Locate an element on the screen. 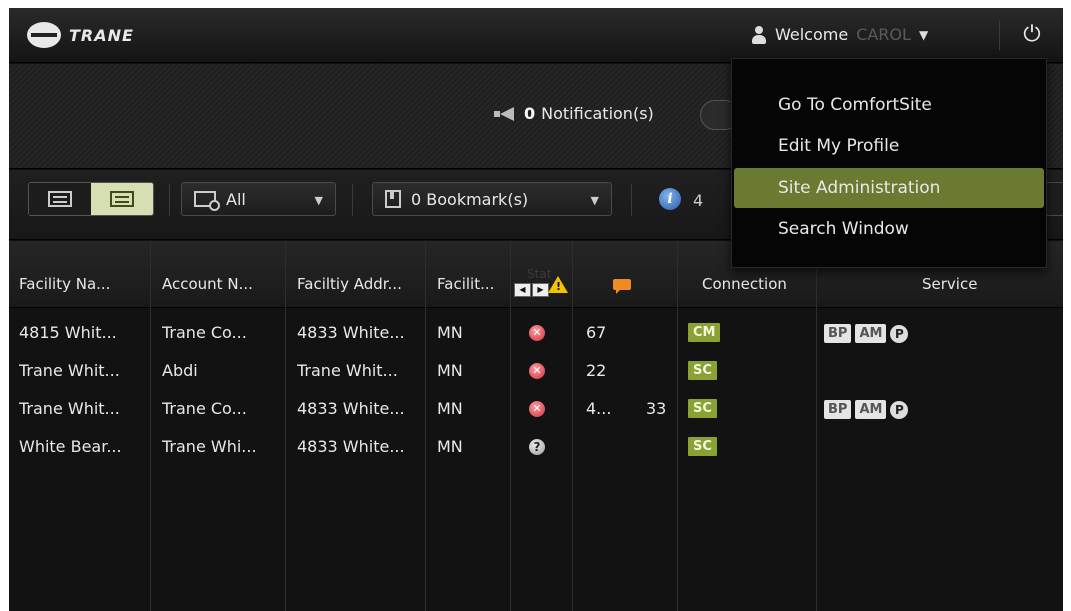 The width and height of the screenshot is (1071, 611). power-icon: ⏻ is located at coordinates (1032, 35).